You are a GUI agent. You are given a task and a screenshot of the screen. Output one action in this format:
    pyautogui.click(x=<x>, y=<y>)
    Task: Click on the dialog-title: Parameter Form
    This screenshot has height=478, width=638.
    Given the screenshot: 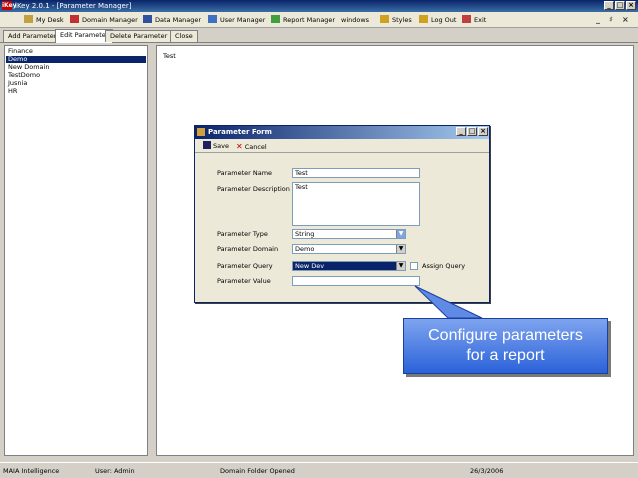 What is the action you would take?
    pyautogui.click(x=240, y=132)
    